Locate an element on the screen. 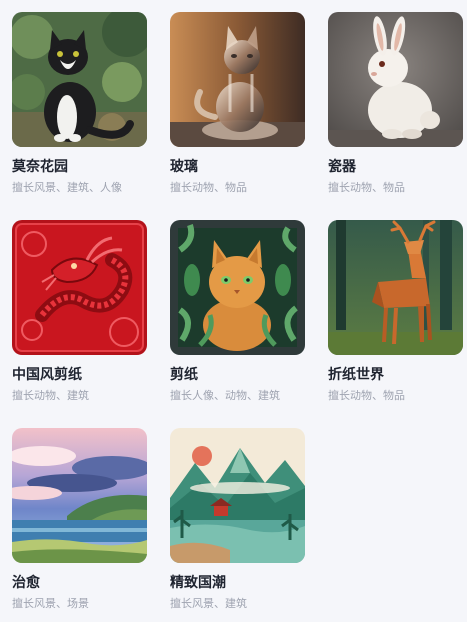 This screenshot has height=622, width=467. style-title: 折纸世界 is located at coordinates (356, 375).